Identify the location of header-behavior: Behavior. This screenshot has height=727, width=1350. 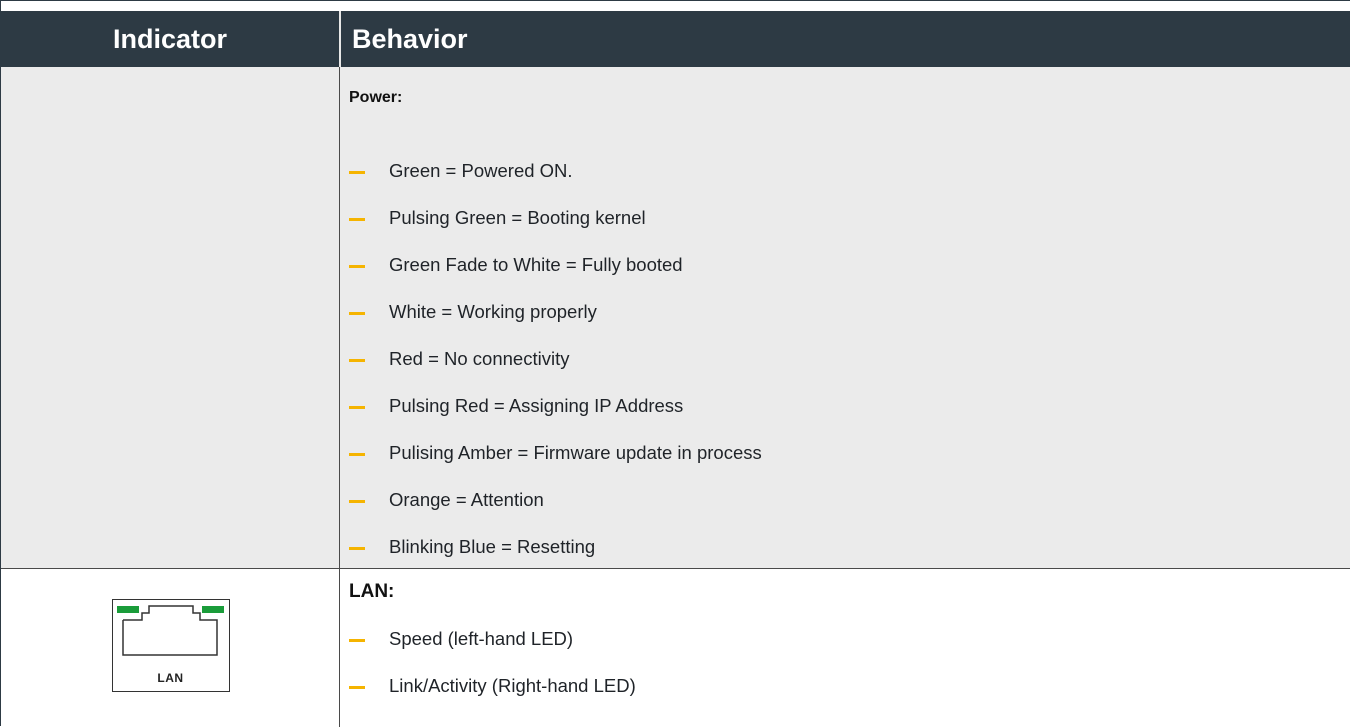
(410, 38).